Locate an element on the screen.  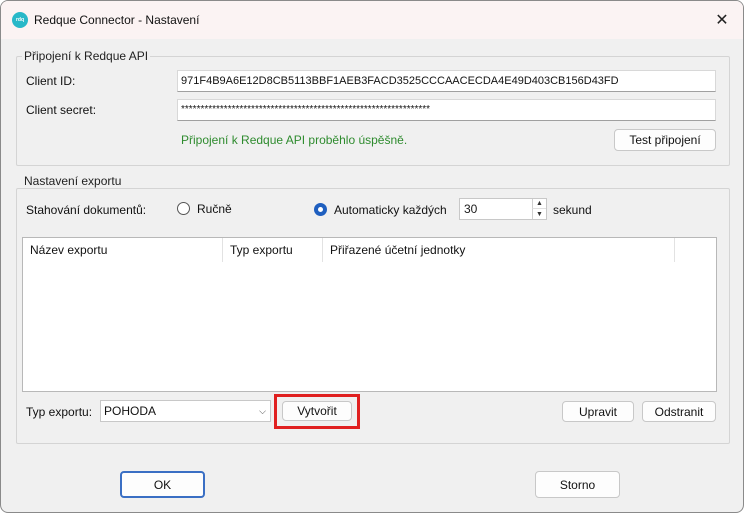
export-type-select: POHODA ⌵ is located at coordinates (185, 411).